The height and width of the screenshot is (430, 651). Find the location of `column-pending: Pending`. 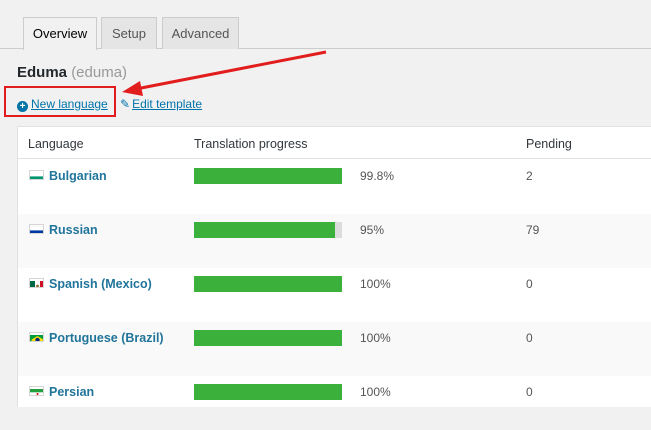

column-pending: Pending is located at coordinates (549, 144).